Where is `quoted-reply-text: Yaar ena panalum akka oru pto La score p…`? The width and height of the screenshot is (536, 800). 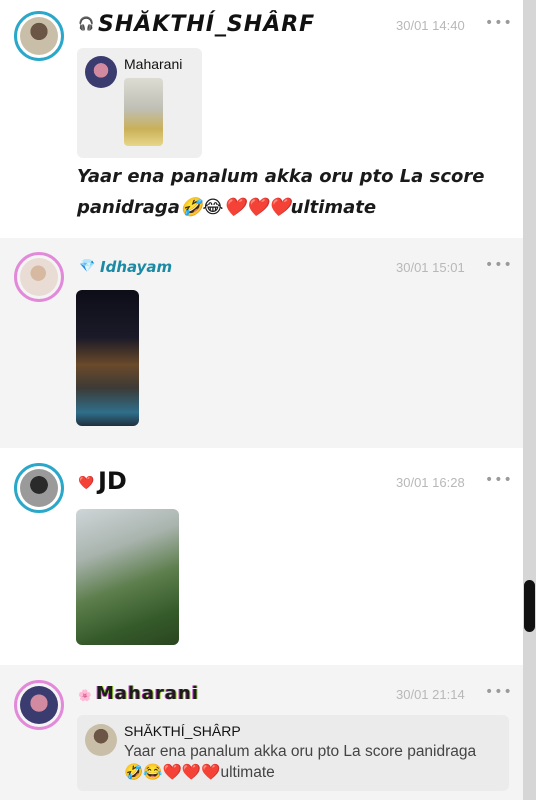
quoted-reply-text: Yaar ena panalum akka oru pto La score p… is located at coordinates (300, 762).